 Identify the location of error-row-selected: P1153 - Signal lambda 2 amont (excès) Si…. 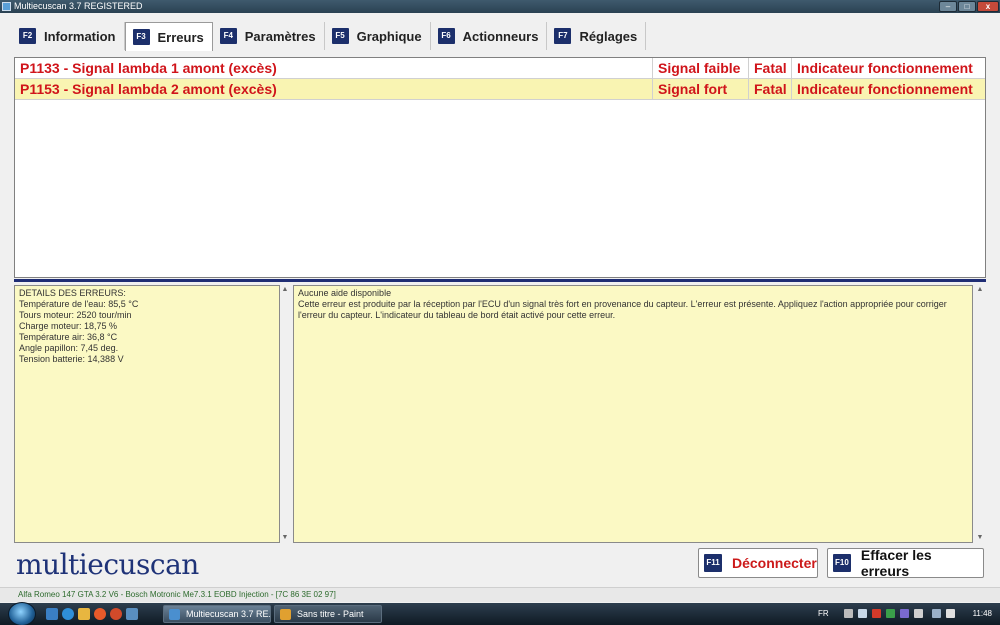
(500, 89).